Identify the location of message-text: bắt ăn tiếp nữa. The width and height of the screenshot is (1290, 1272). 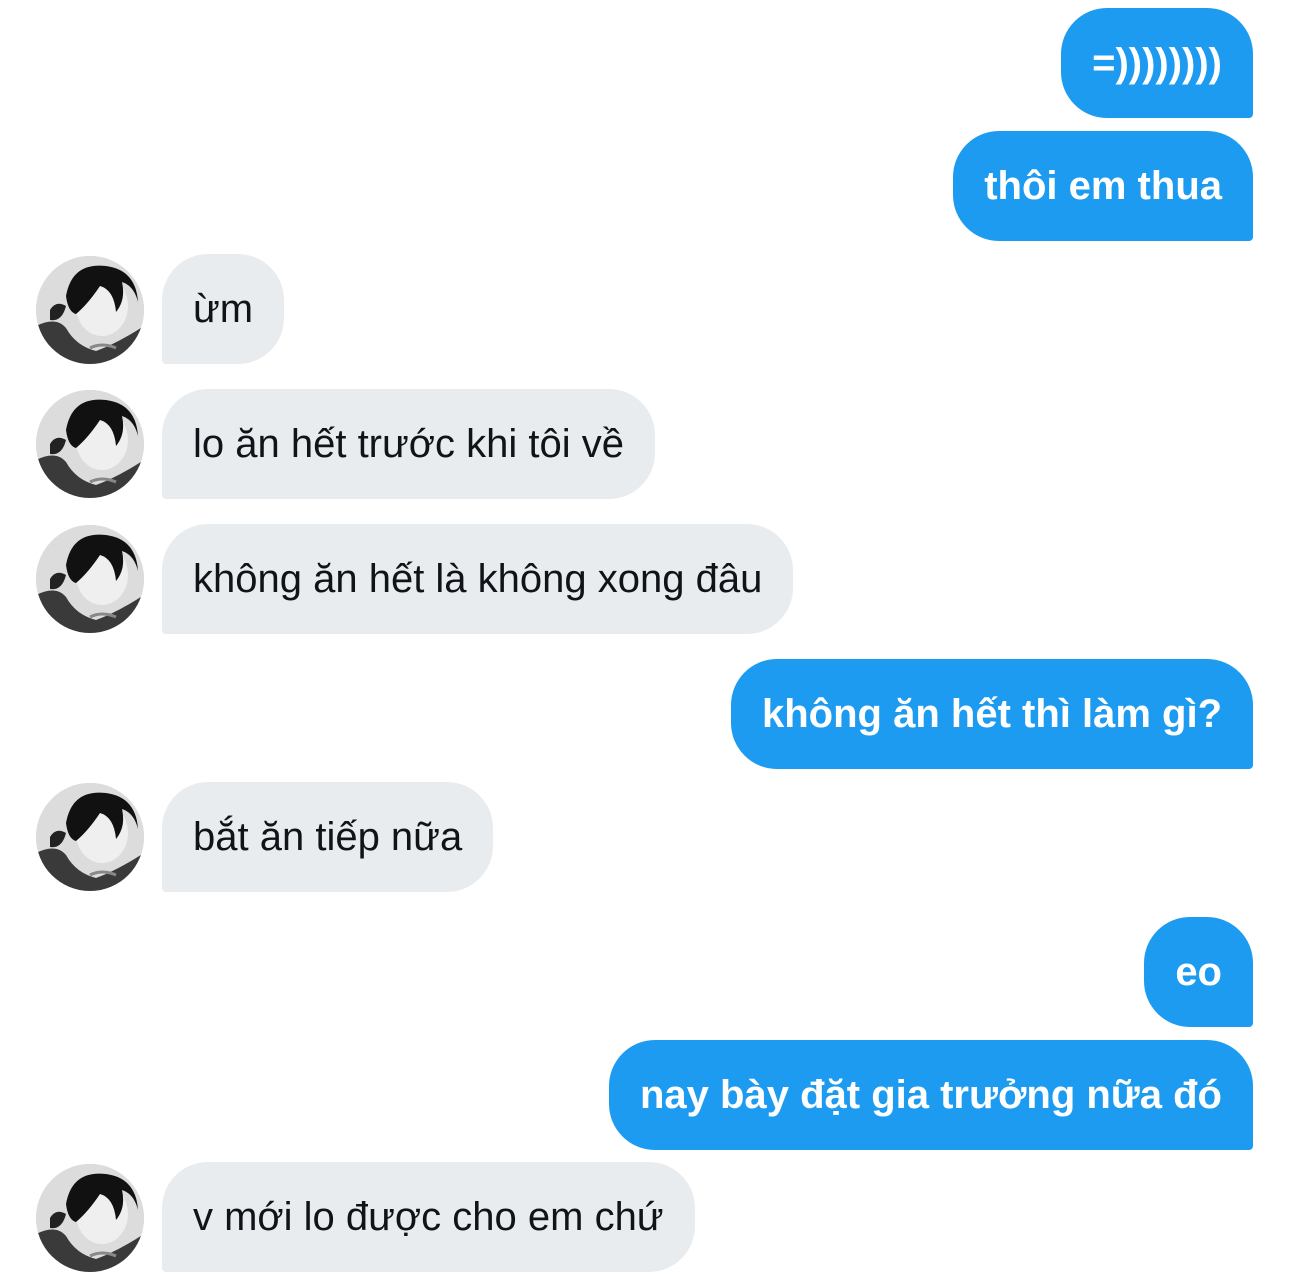
(328, 837).